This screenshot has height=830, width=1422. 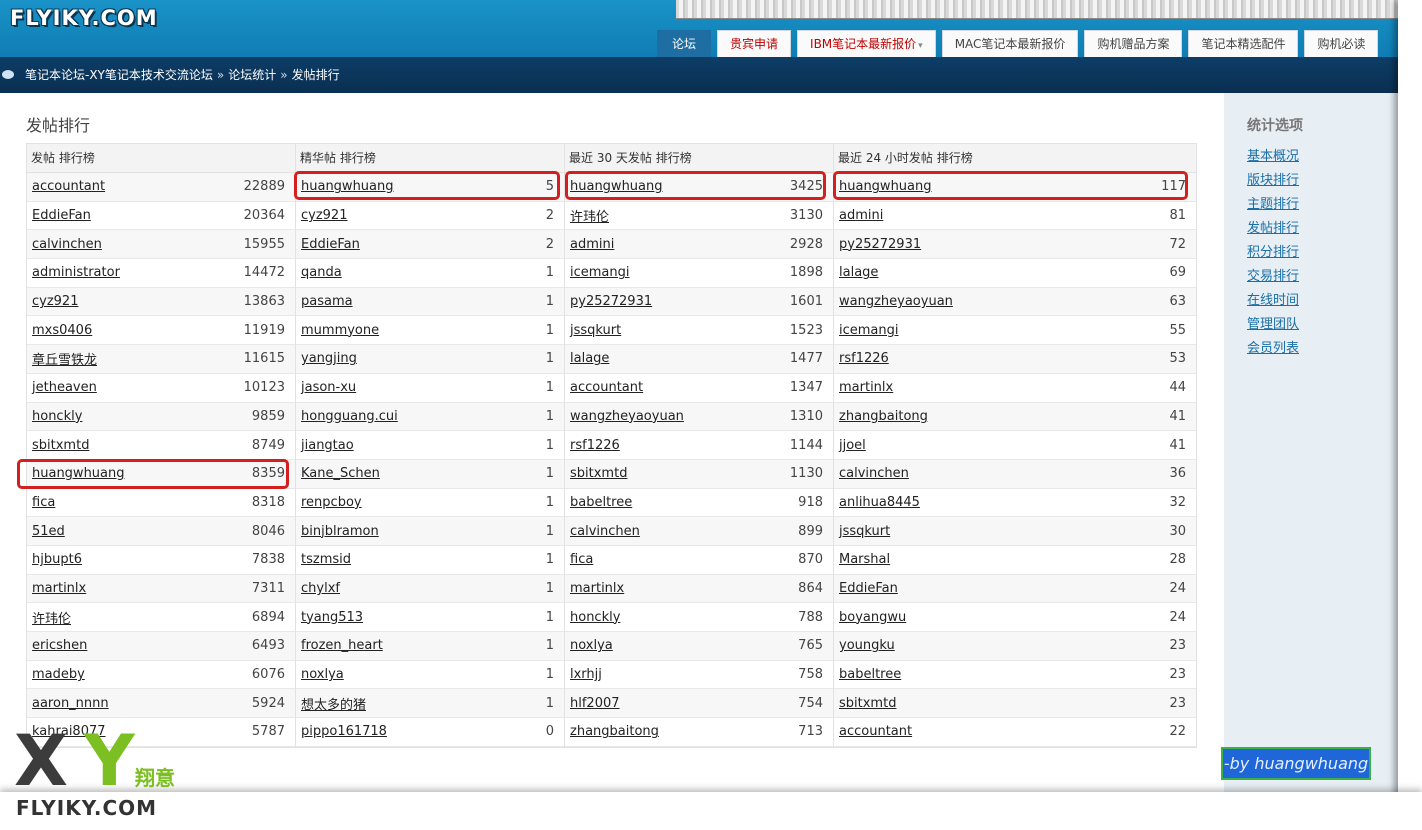 I want to click on username-link: qanda, so click(x=321, y=272).